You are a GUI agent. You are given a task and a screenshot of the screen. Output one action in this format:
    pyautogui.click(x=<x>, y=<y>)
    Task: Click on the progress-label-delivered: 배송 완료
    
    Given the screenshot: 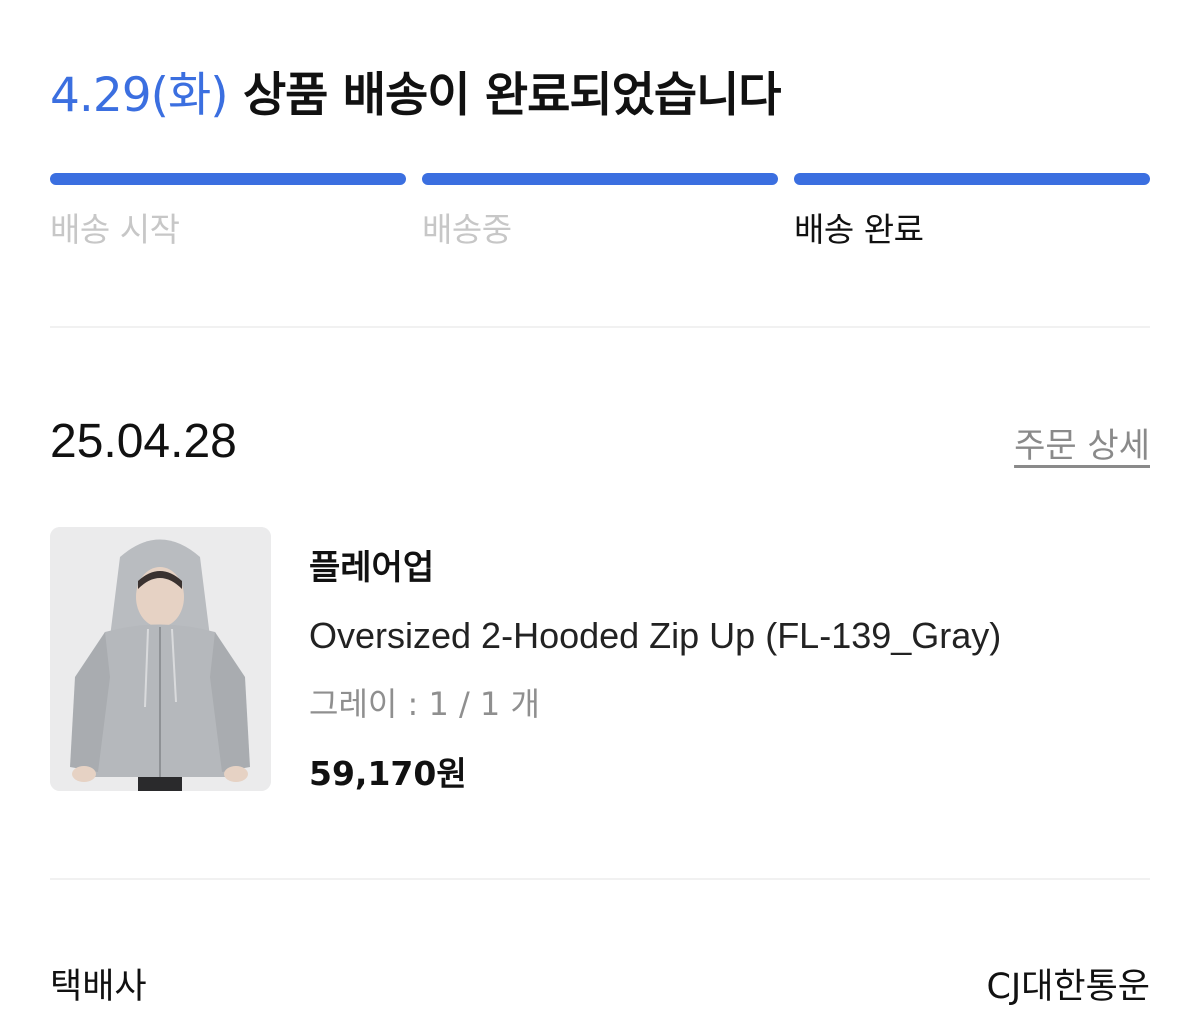 What is the action you would take?
    pyautogui.click(x=859, y=229)
    